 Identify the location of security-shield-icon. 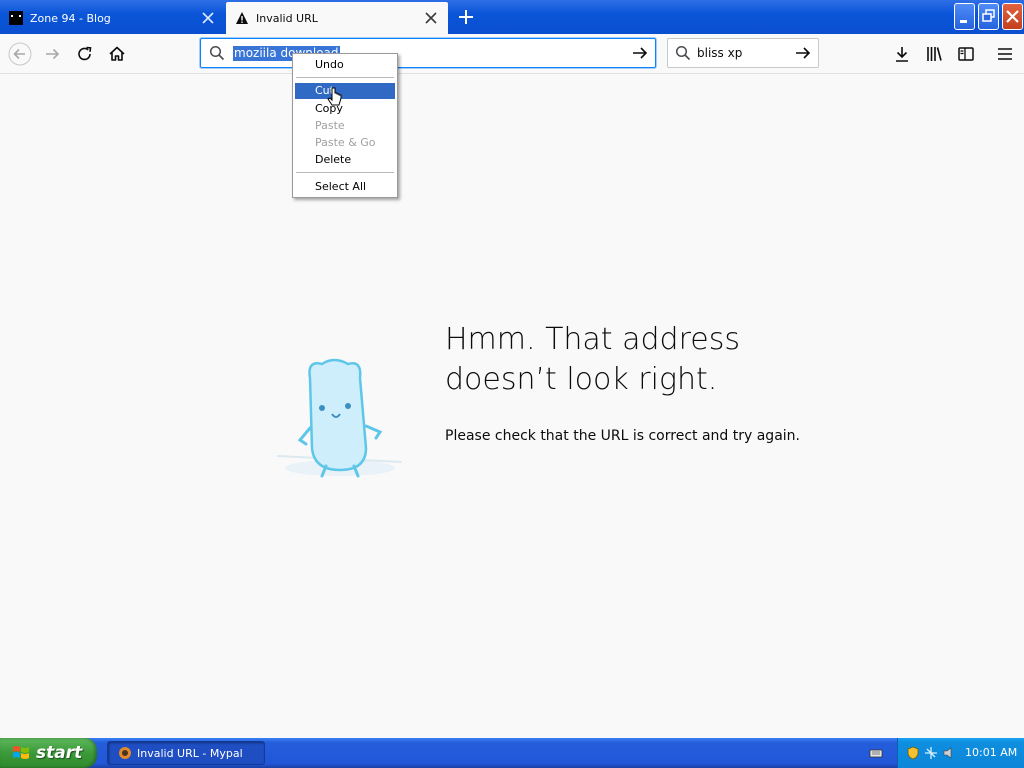
(913, 753).